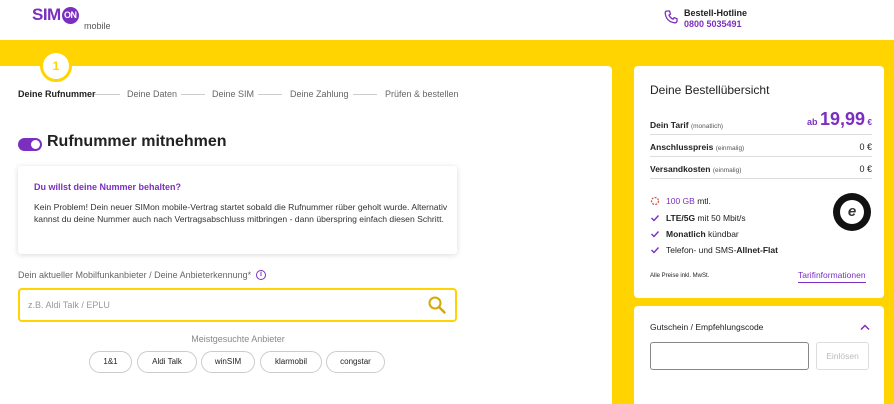  I want to click on redeem-button: Einlösen, so click(842, 356).